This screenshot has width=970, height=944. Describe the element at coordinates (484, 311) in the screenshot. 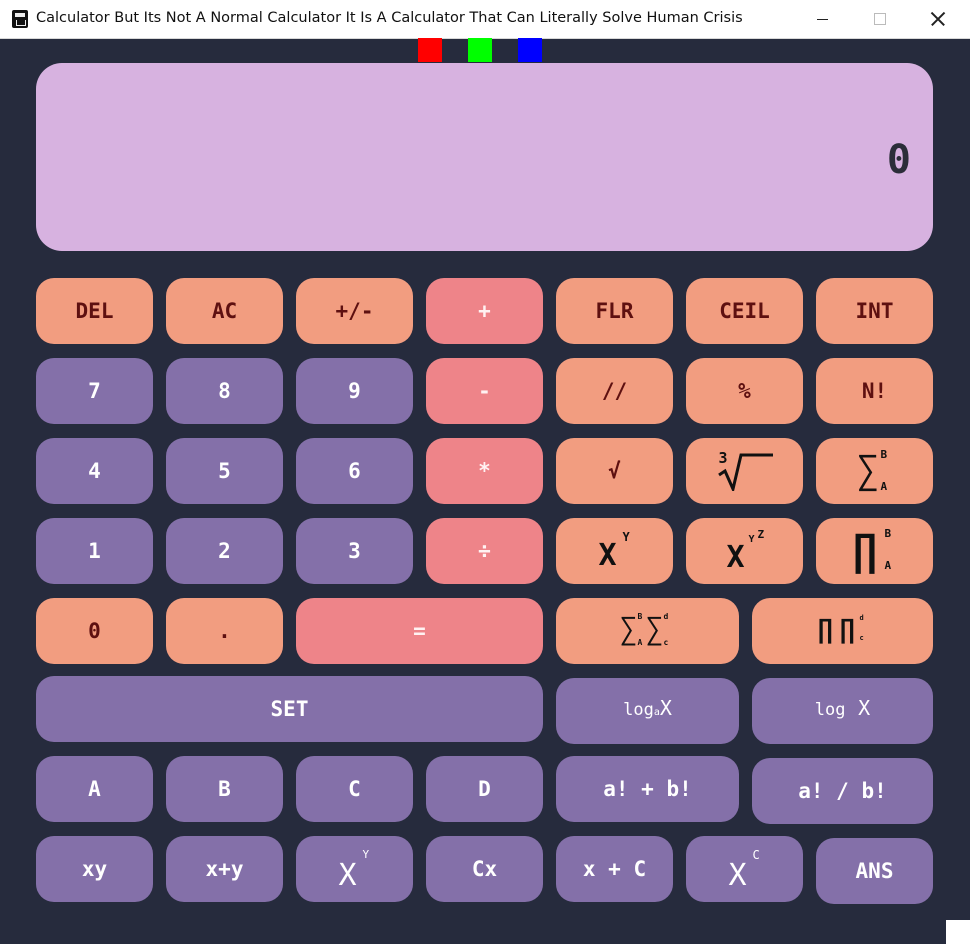

I see `add-button: +` at that location.